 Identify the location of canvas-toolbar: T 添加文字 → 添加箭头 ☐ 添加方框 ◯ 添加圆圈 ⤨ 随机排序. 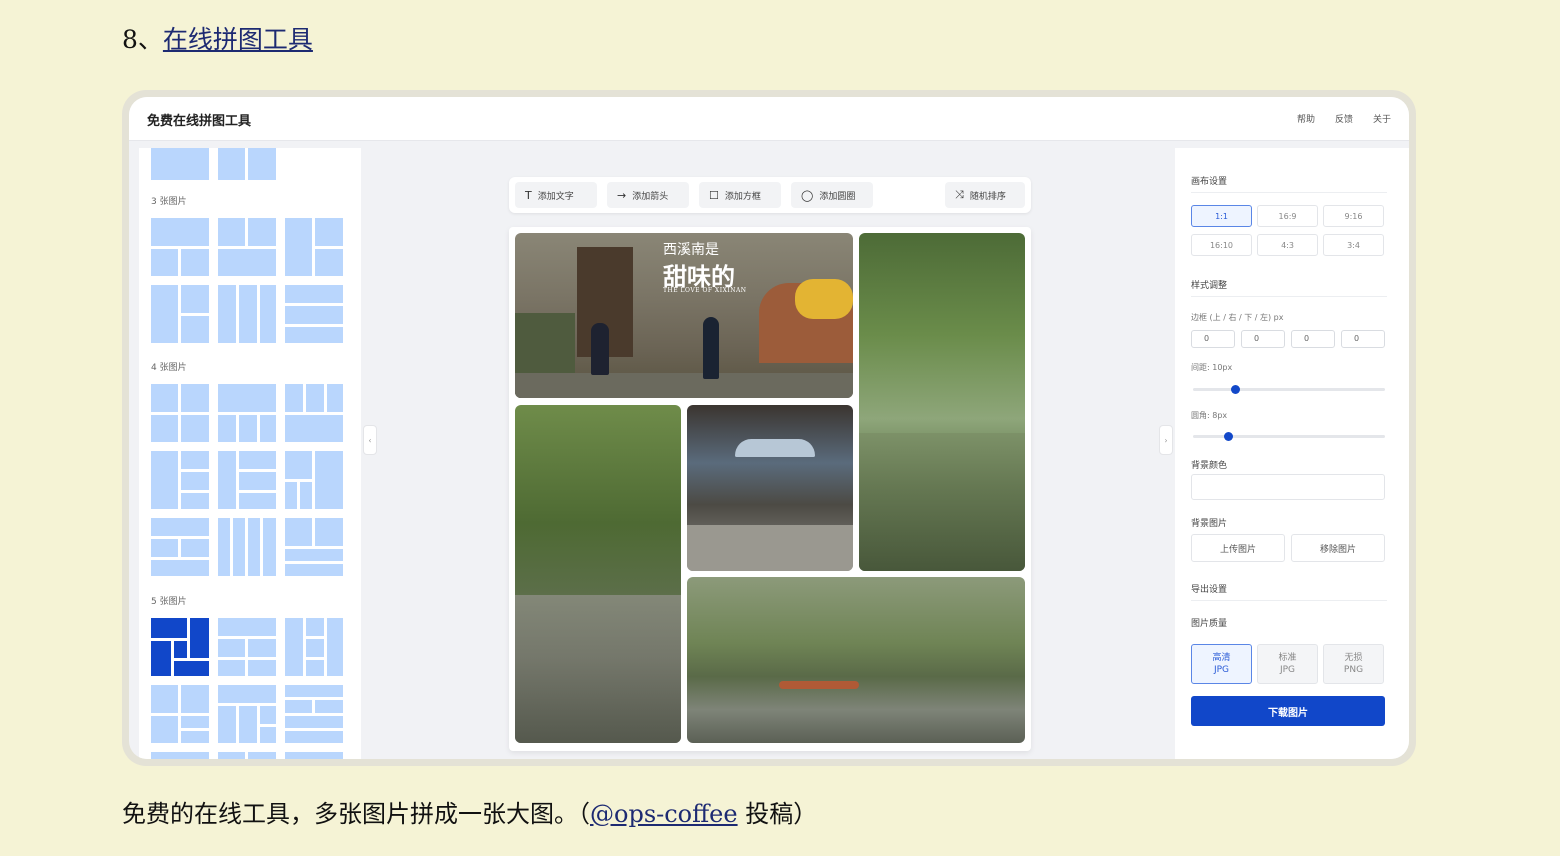
(770, 195).